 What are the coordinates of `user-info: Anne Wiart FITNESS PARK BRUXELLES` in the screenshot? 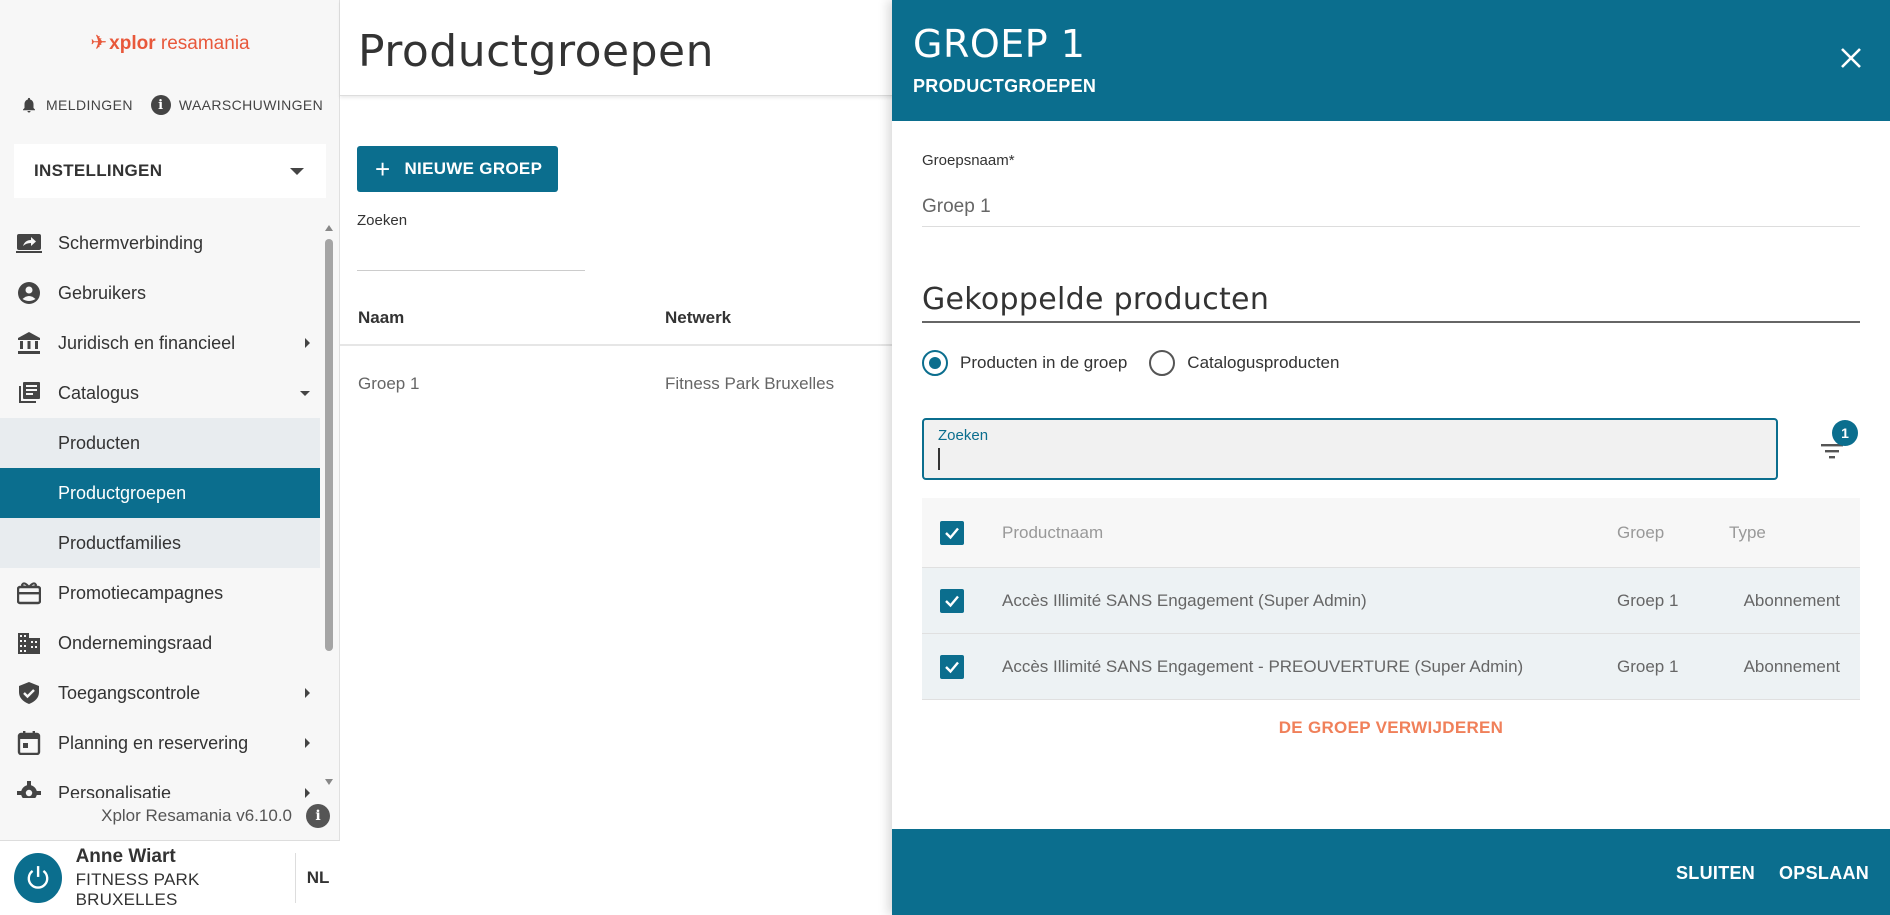 It's located at (186, 878).